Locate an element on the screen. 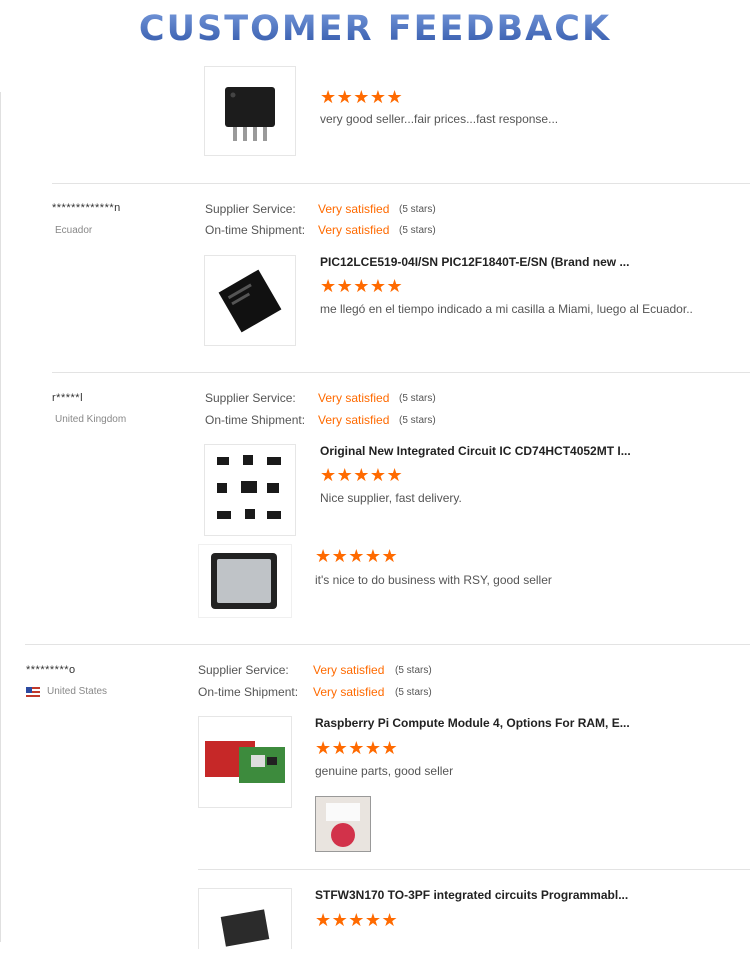 This screenshot has height=965, width=750. review-comment: genuine parts, good seller is located at coordinates (384, 771).